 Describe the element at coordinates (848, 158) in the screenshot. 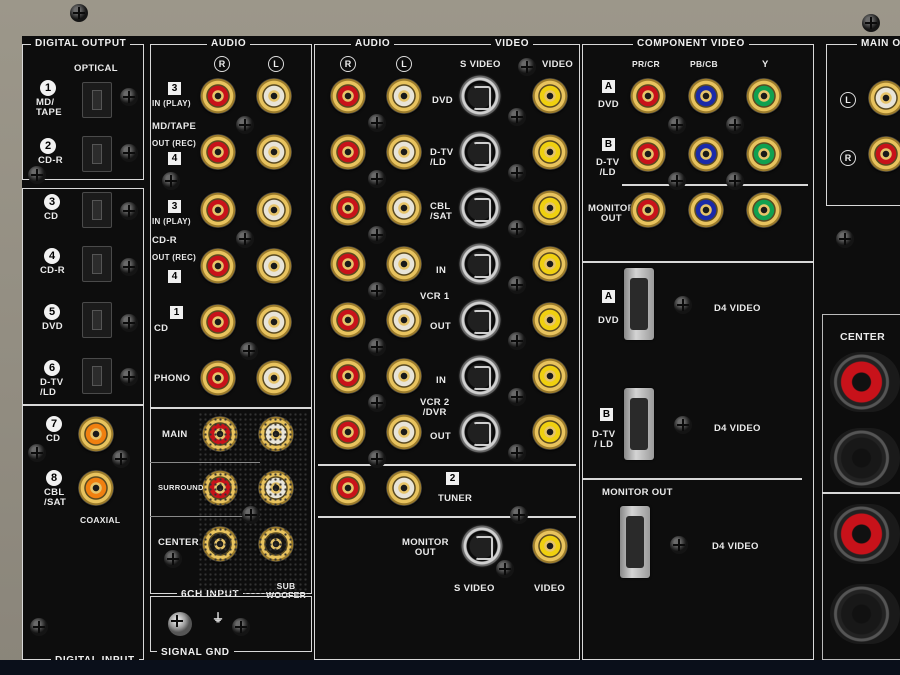

I see `channel-r-label: R` at that location.